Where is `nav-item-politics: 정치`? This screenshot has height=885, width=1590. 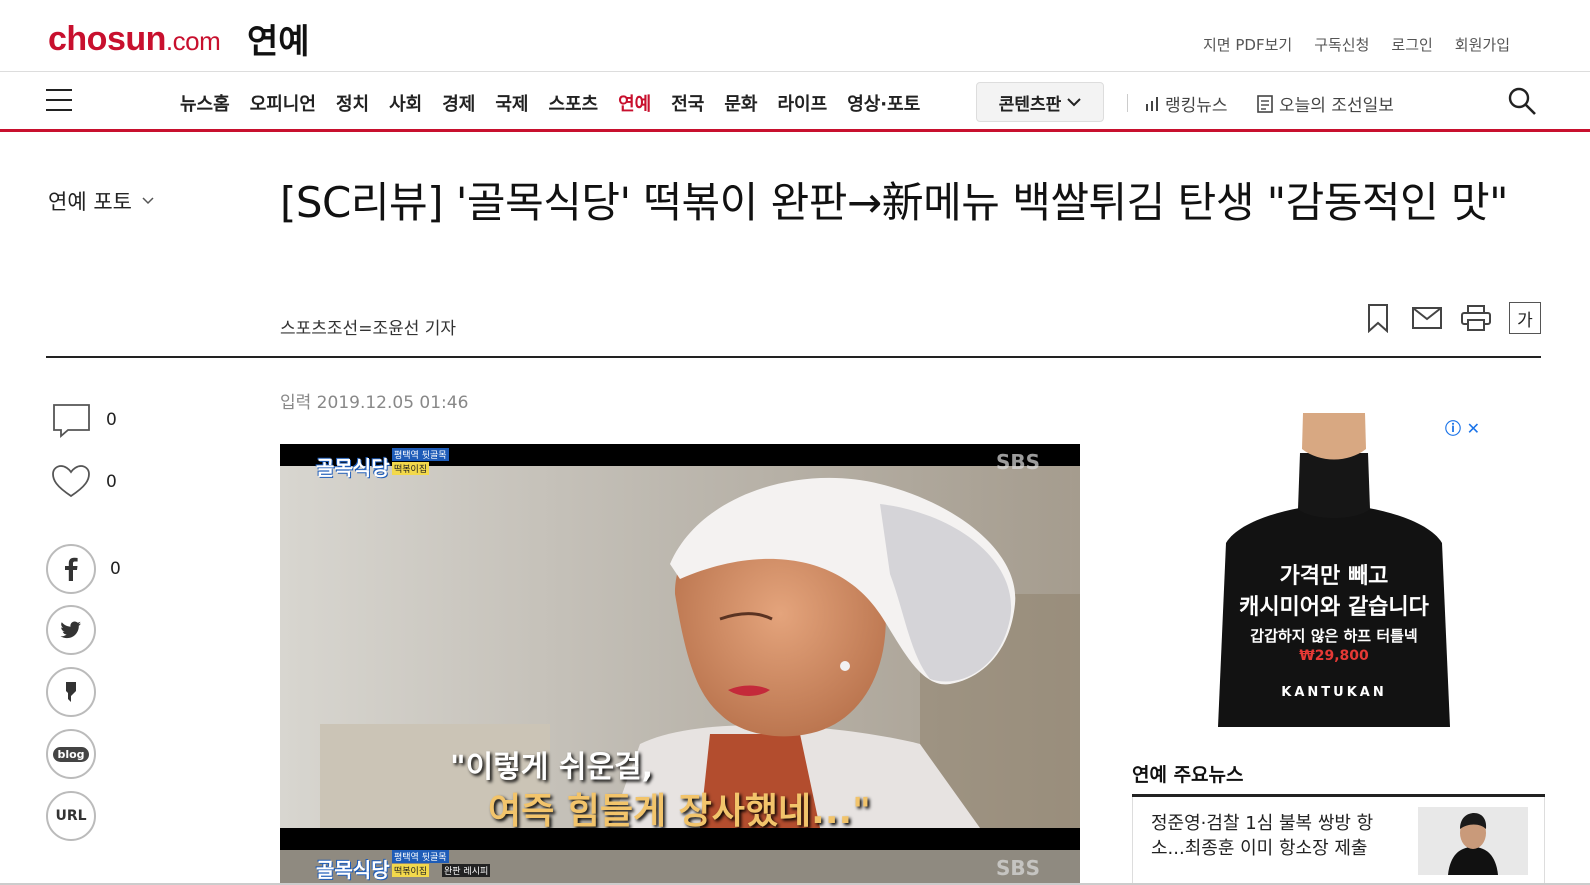 nav-item-politics: 정치 is located at coordinates (352, 103).